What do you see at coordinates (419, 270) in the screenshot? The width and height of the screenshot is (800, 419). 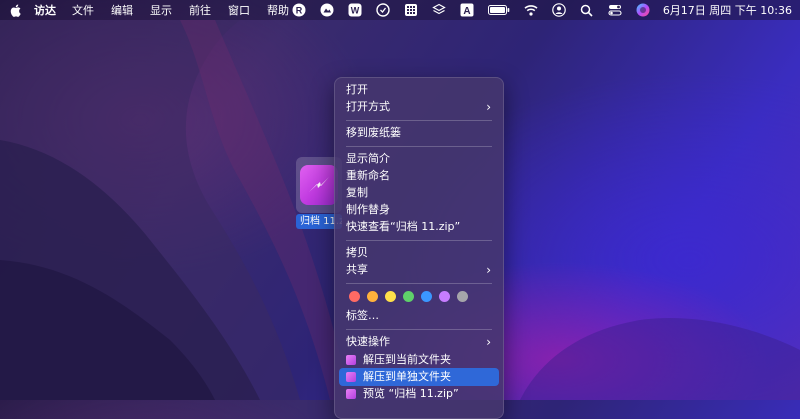 I see `menu-item-share: 共享 ›` at bounding box center [419, 270].